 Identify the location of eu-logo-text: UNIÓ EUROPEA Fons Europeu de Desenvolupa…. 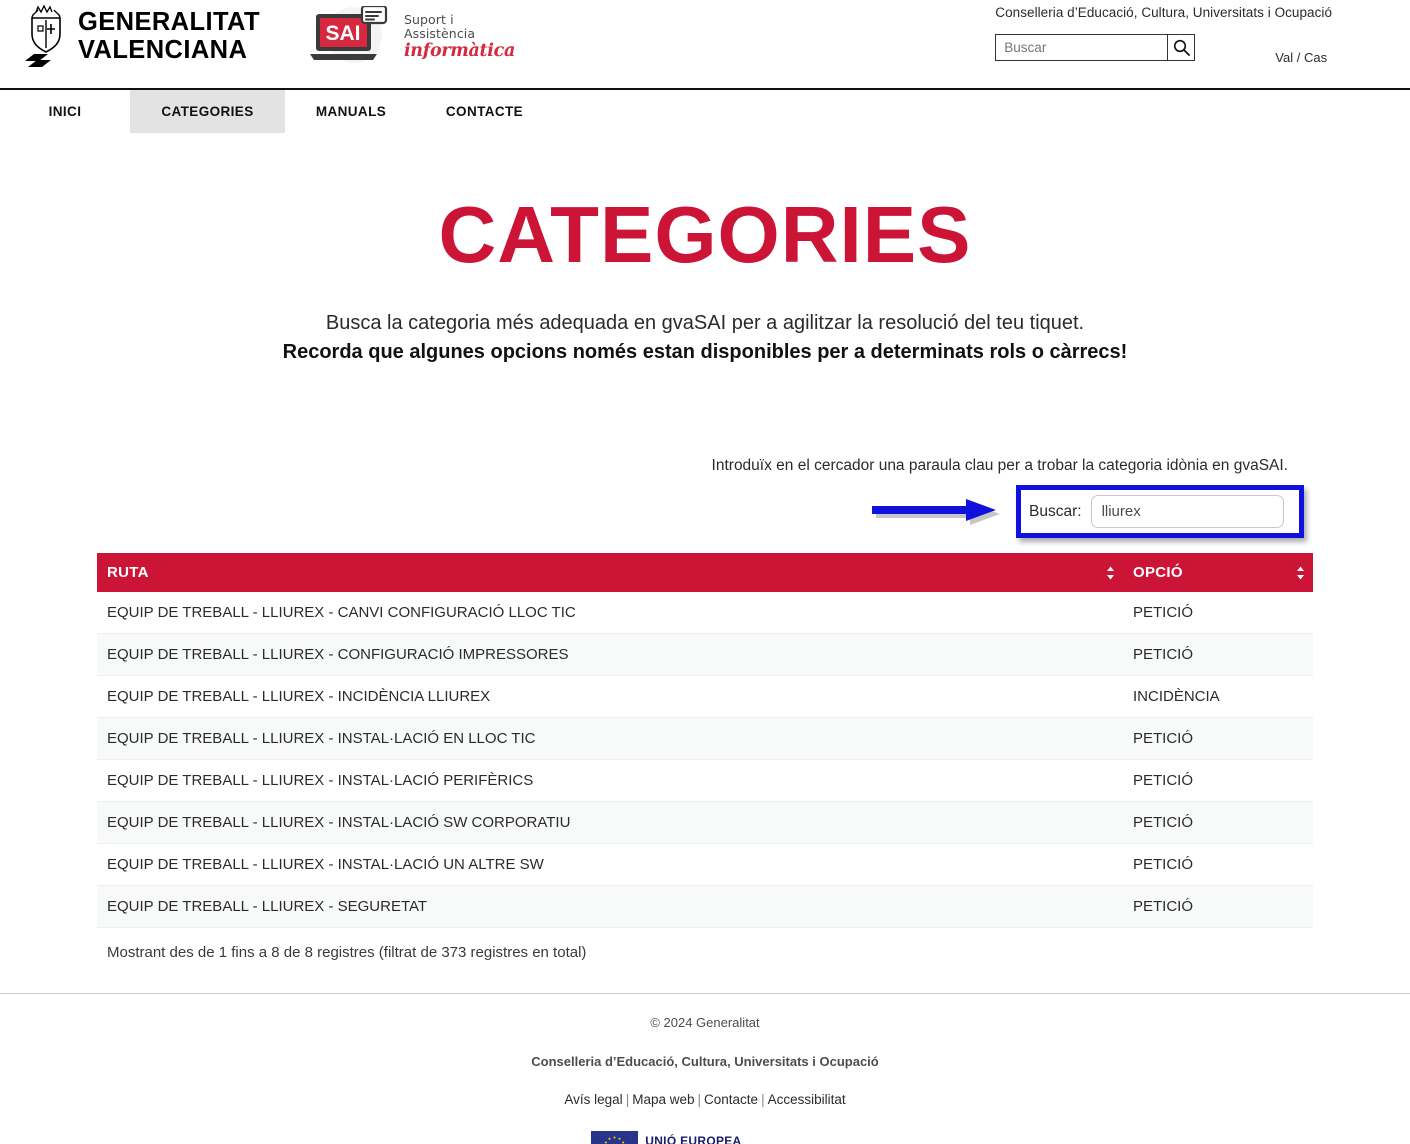
(731, 1139).